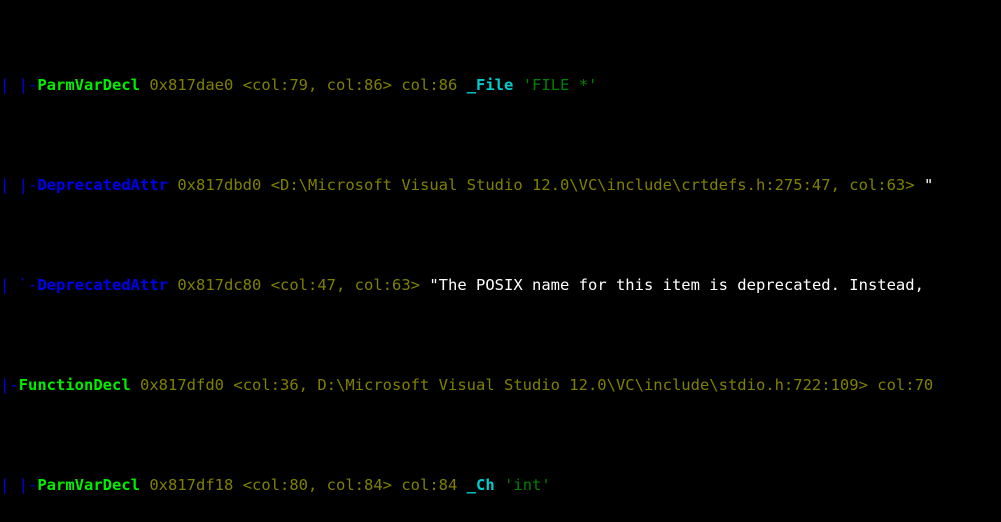  I want to click on decl-name: _Ch, so click(480, 485).